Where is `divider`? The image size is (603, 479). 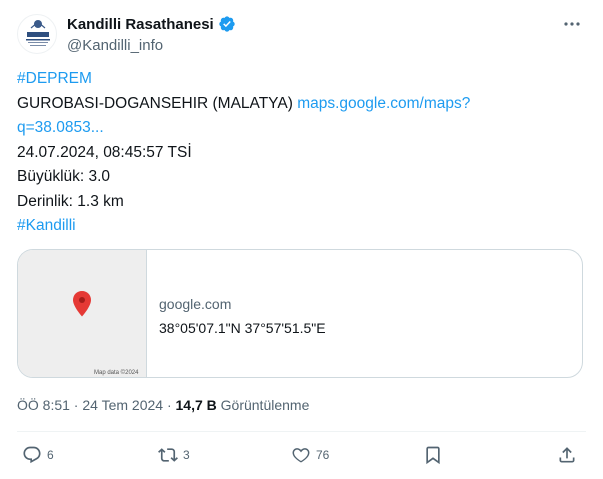
divider is located at coordinates (301, 431).